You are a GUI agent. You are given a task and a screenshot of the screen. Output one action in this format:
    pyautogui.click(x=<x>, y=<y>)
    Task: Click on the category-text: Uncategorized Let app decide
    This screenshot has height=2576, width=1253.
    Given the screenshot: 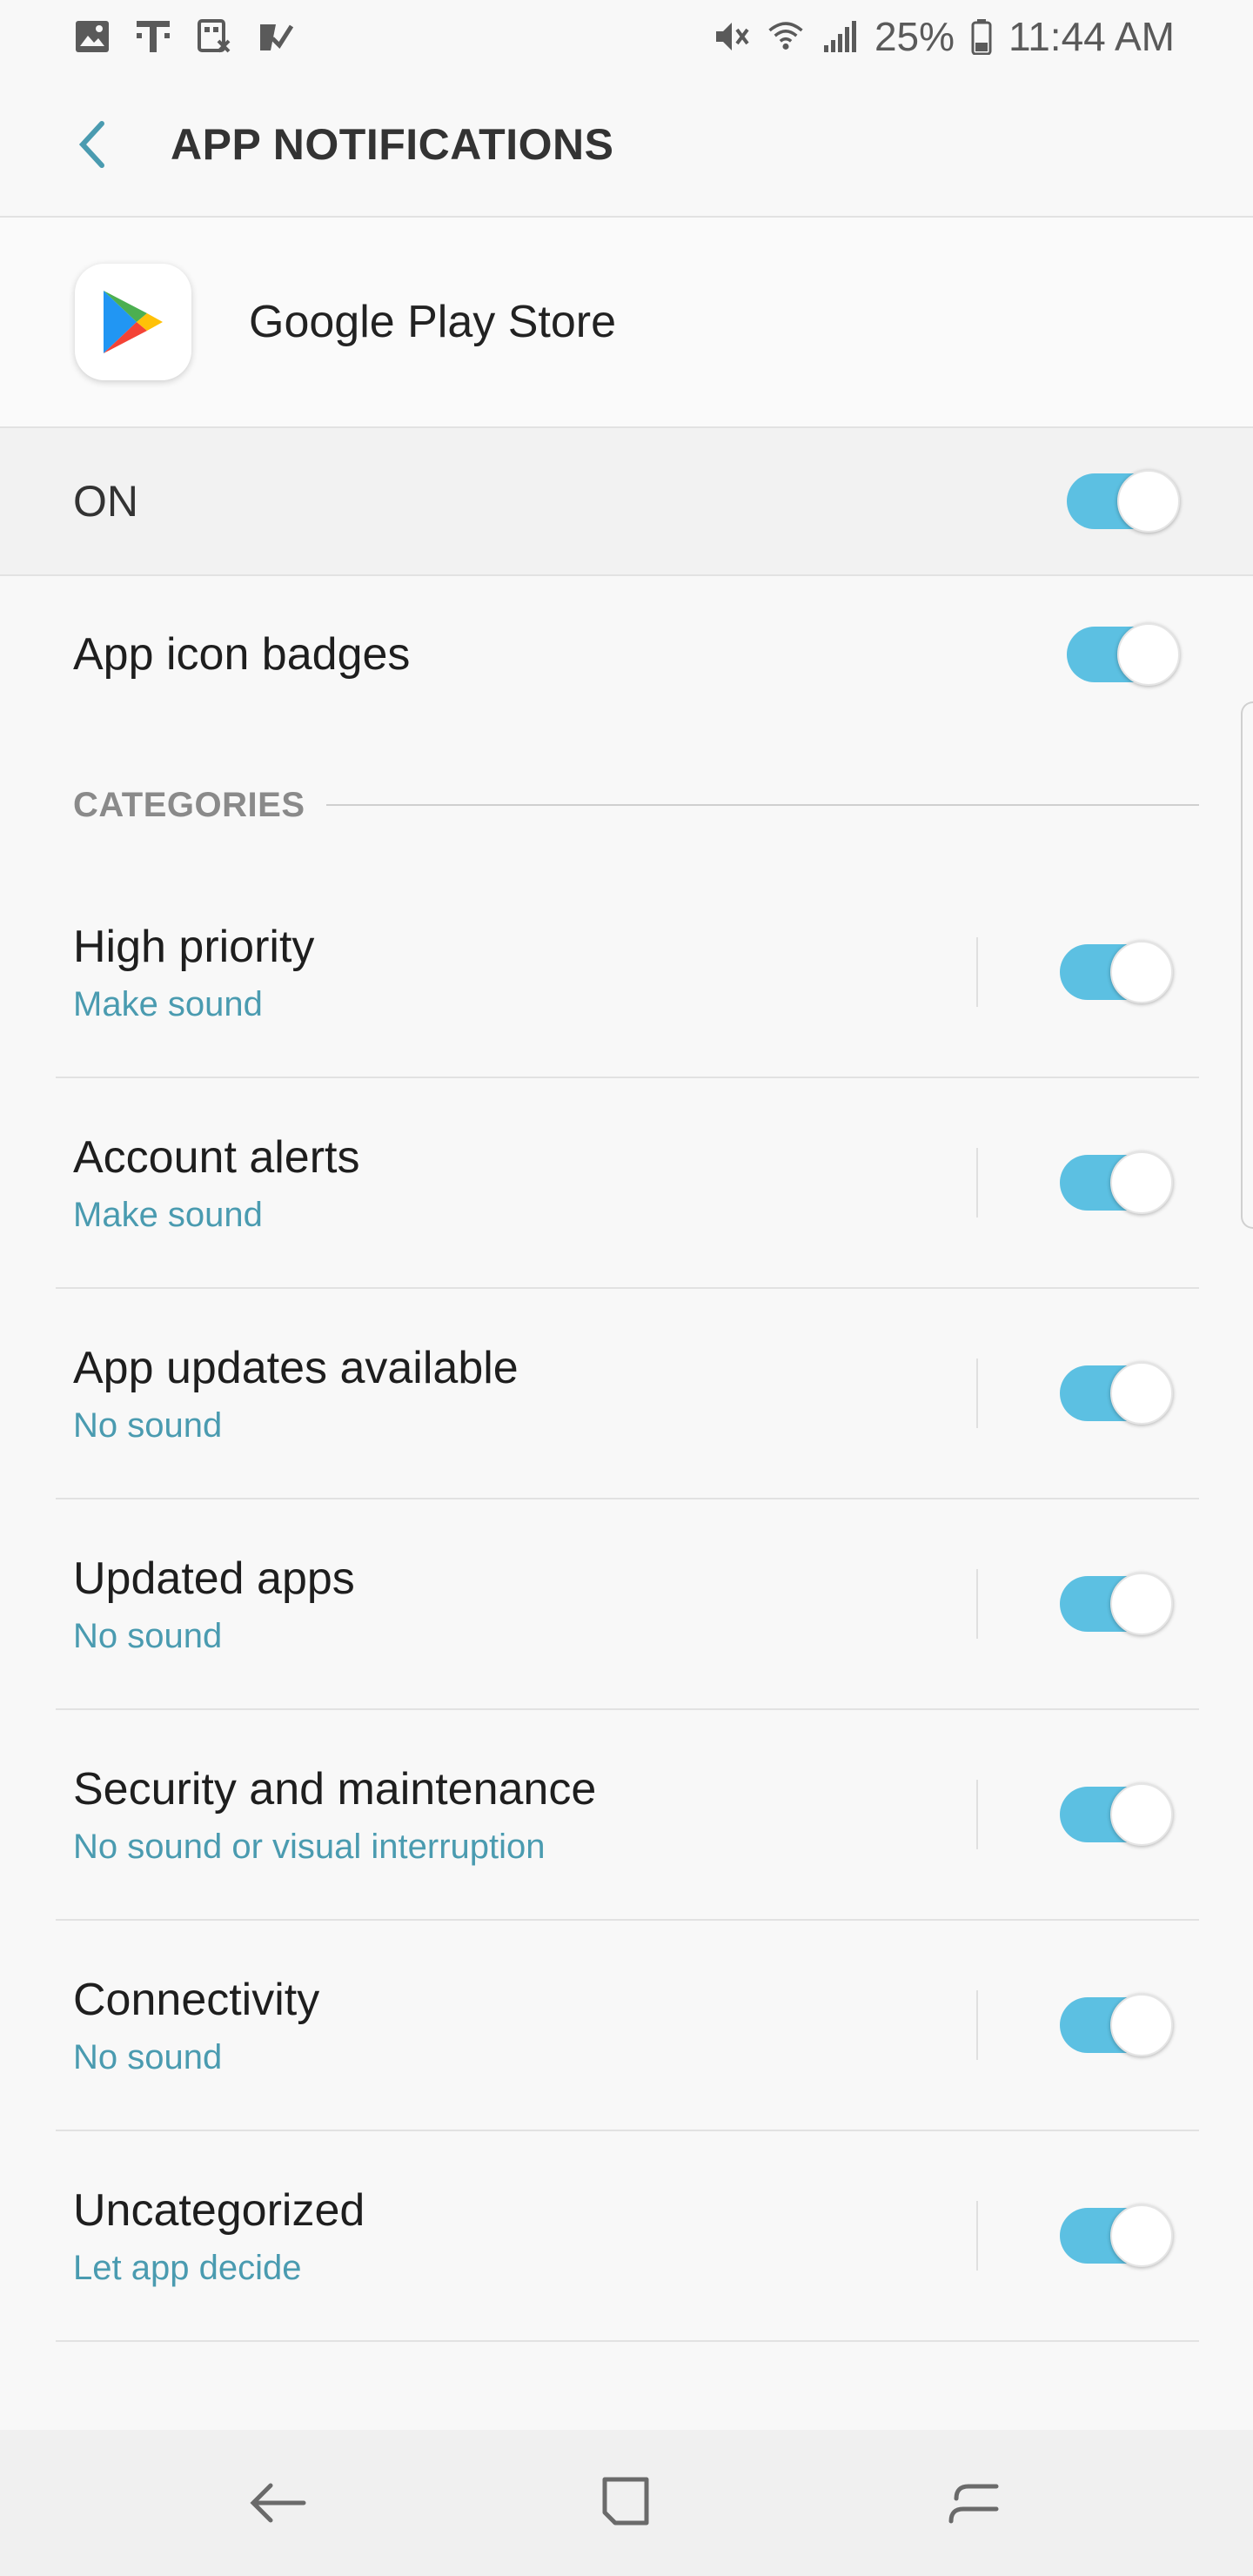 What is the action you would take?
    pyautogui.click(x=524, y=2236)
    